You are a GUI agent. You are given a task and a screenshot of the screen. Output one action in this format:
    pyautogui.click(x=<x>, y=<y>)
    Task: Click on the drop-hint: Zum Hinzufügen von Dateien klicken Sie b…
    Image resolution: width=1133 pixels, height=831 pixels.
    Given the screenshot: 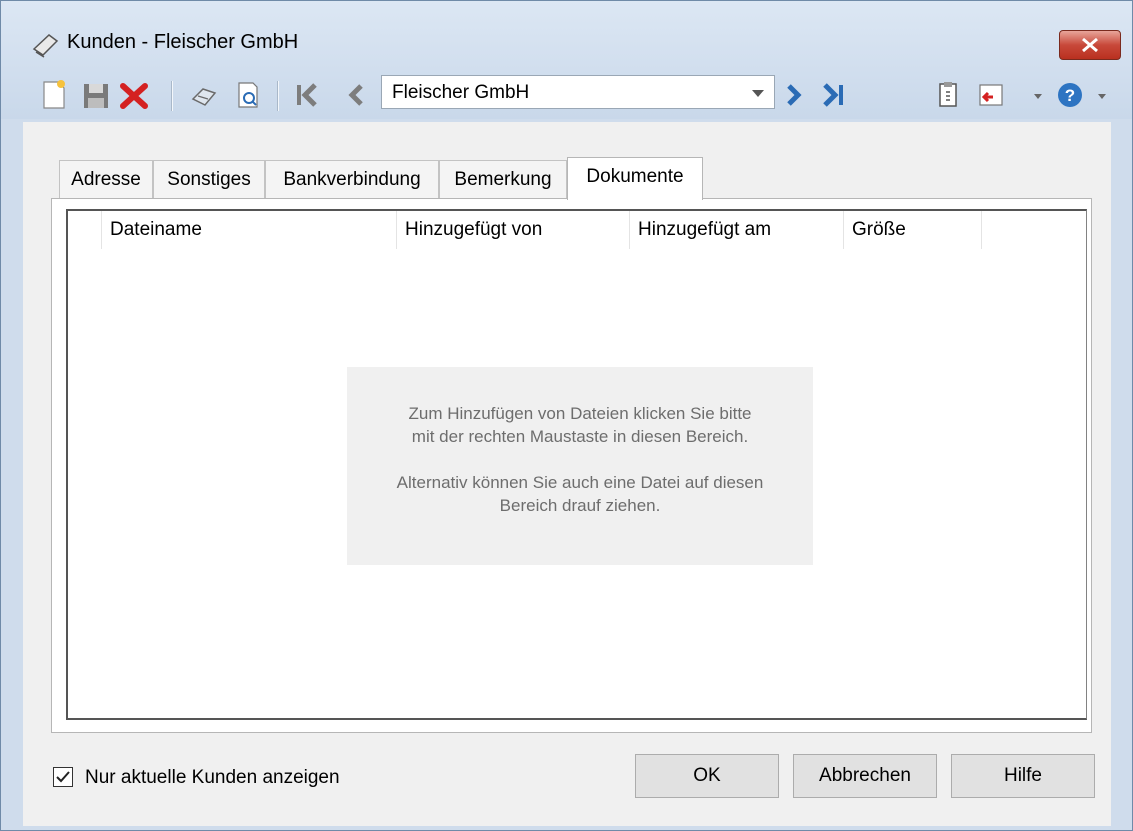 What is the action you would take?
    pyautogui.click(x=580, y=466)
    